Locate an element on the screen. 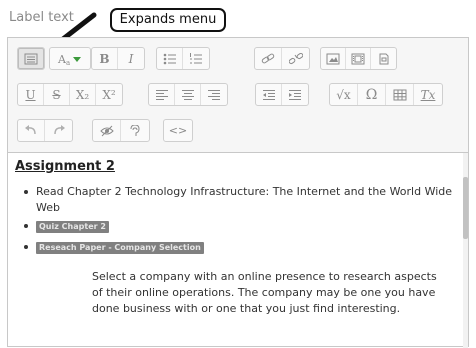  unlink-button is located at coordinates (295, 58).